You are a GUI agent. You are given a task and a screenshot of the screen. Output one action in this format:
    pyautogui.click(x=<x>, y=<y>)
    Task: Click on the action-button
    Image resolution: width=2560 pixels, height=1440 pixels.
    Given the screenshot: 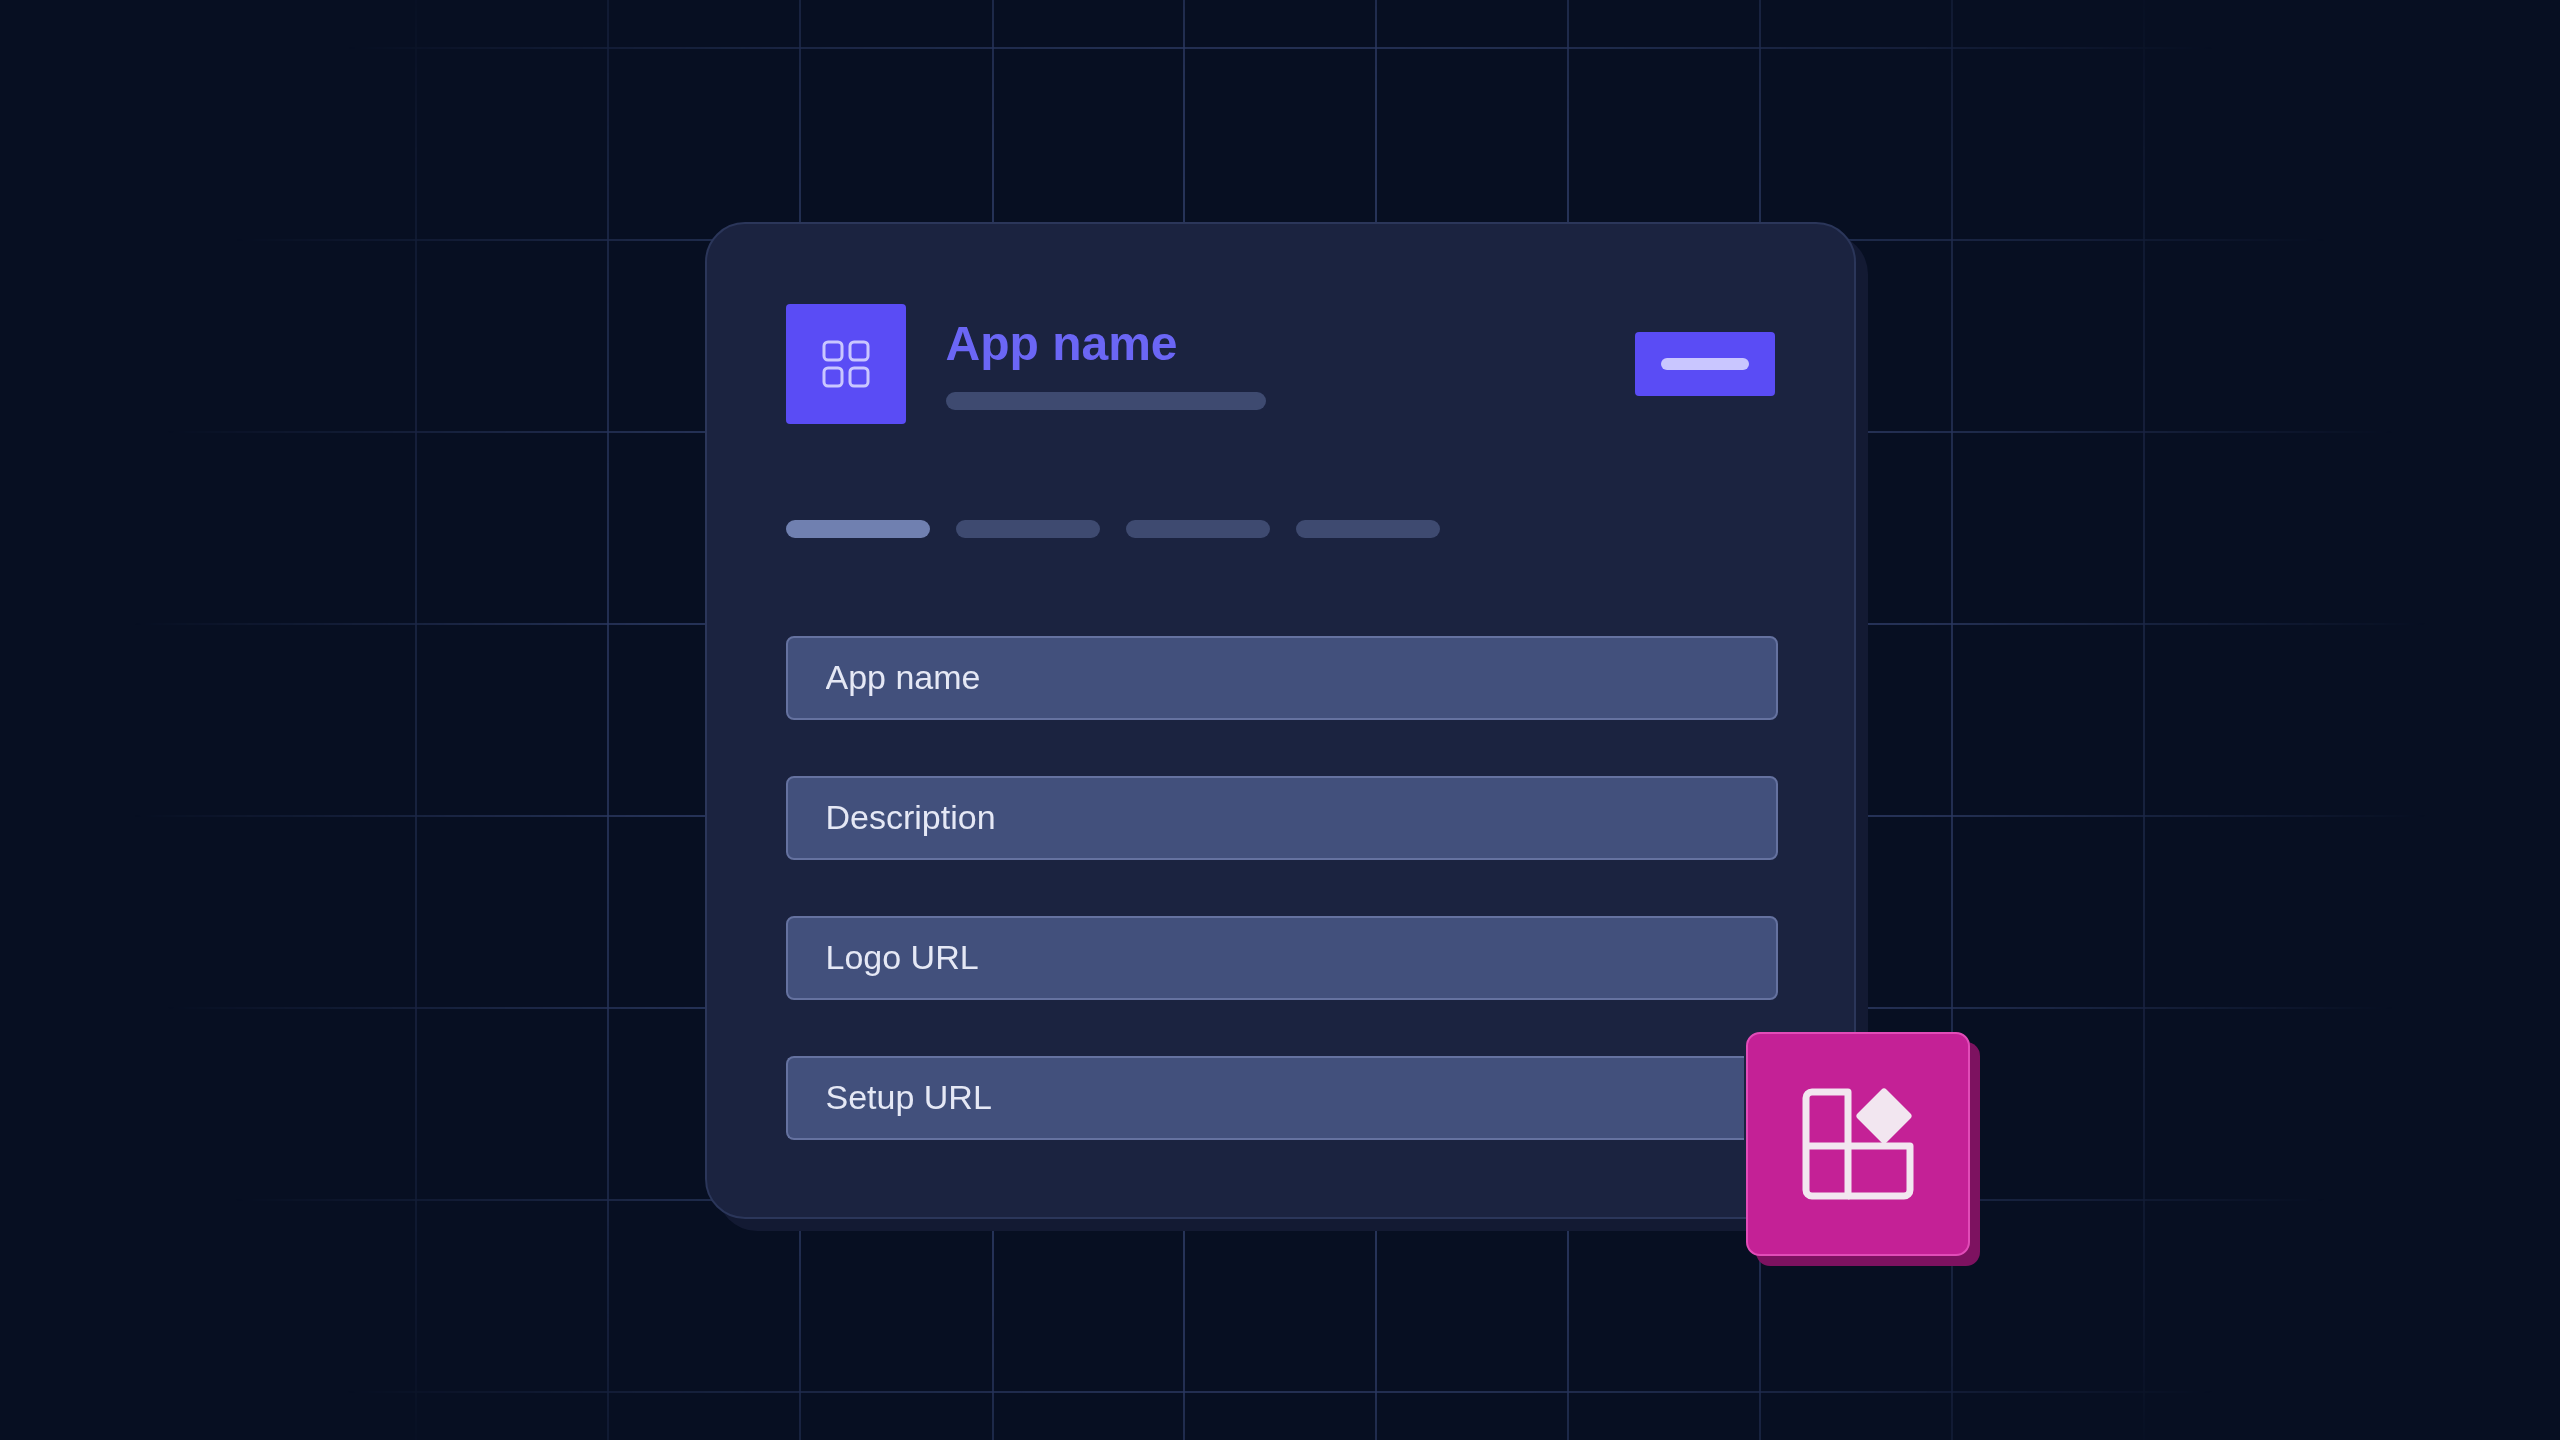 What is the action you would take?
    pyautogui.click(x=1704, y=363)
    